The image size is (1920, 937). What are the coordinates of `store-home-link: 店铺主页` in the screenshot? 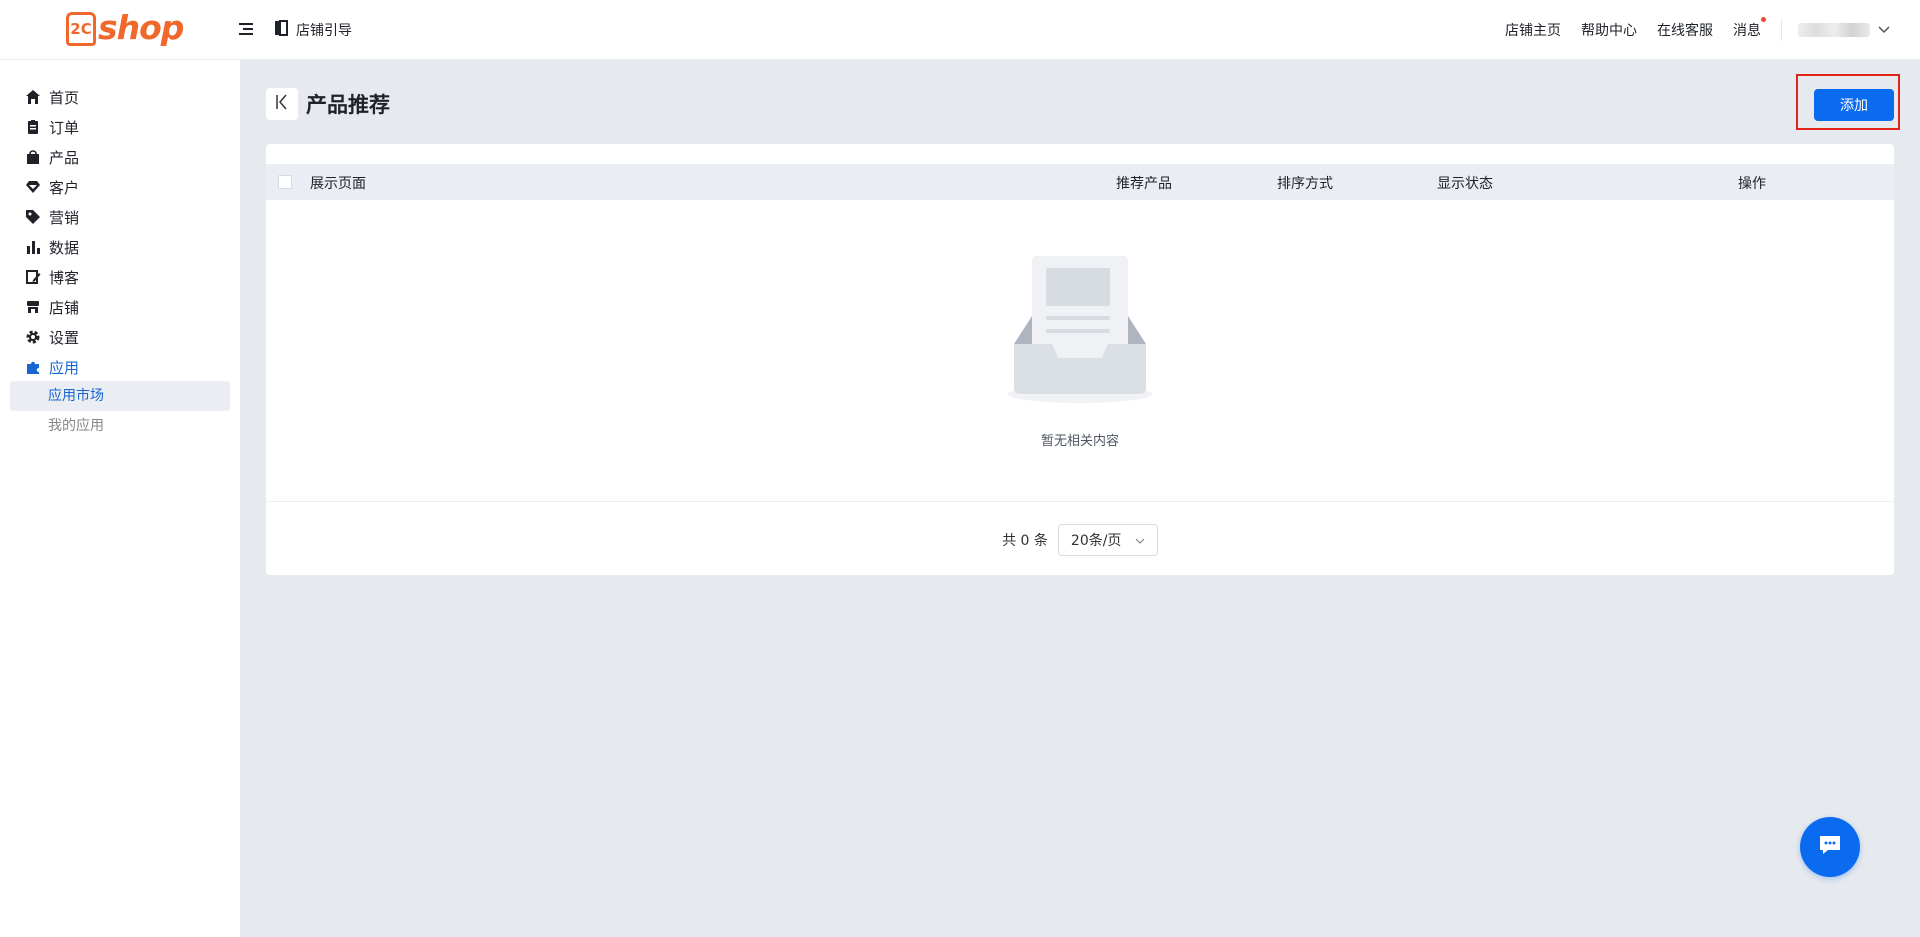 It's located at (1533, 30).